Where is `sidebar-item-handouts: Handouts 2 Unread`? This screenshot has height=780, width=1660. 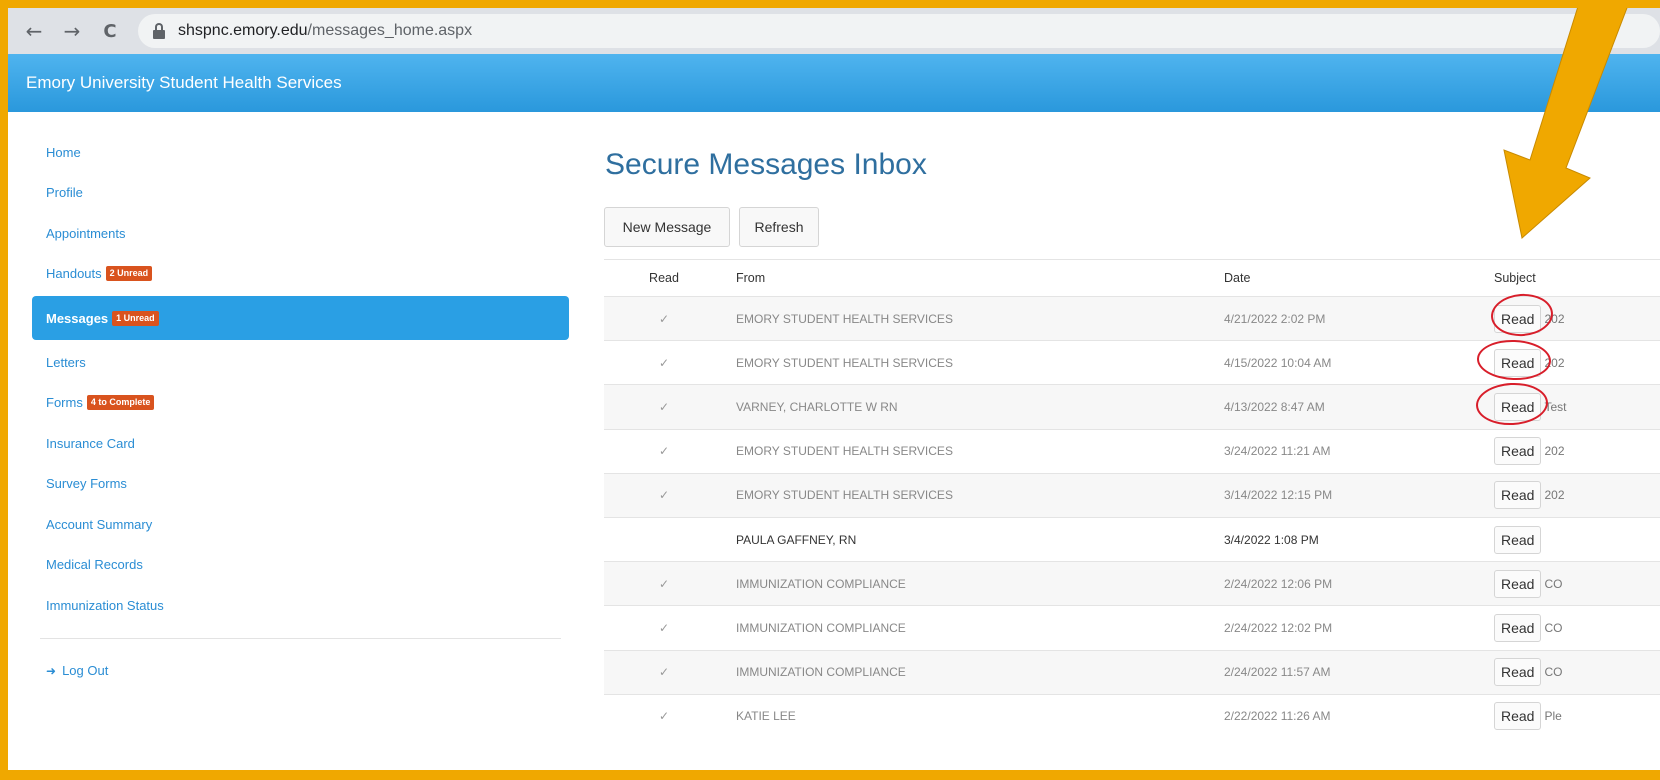 sidebar-item-handouts: Handouts 2 Unread is located at coordinates (300, 274).